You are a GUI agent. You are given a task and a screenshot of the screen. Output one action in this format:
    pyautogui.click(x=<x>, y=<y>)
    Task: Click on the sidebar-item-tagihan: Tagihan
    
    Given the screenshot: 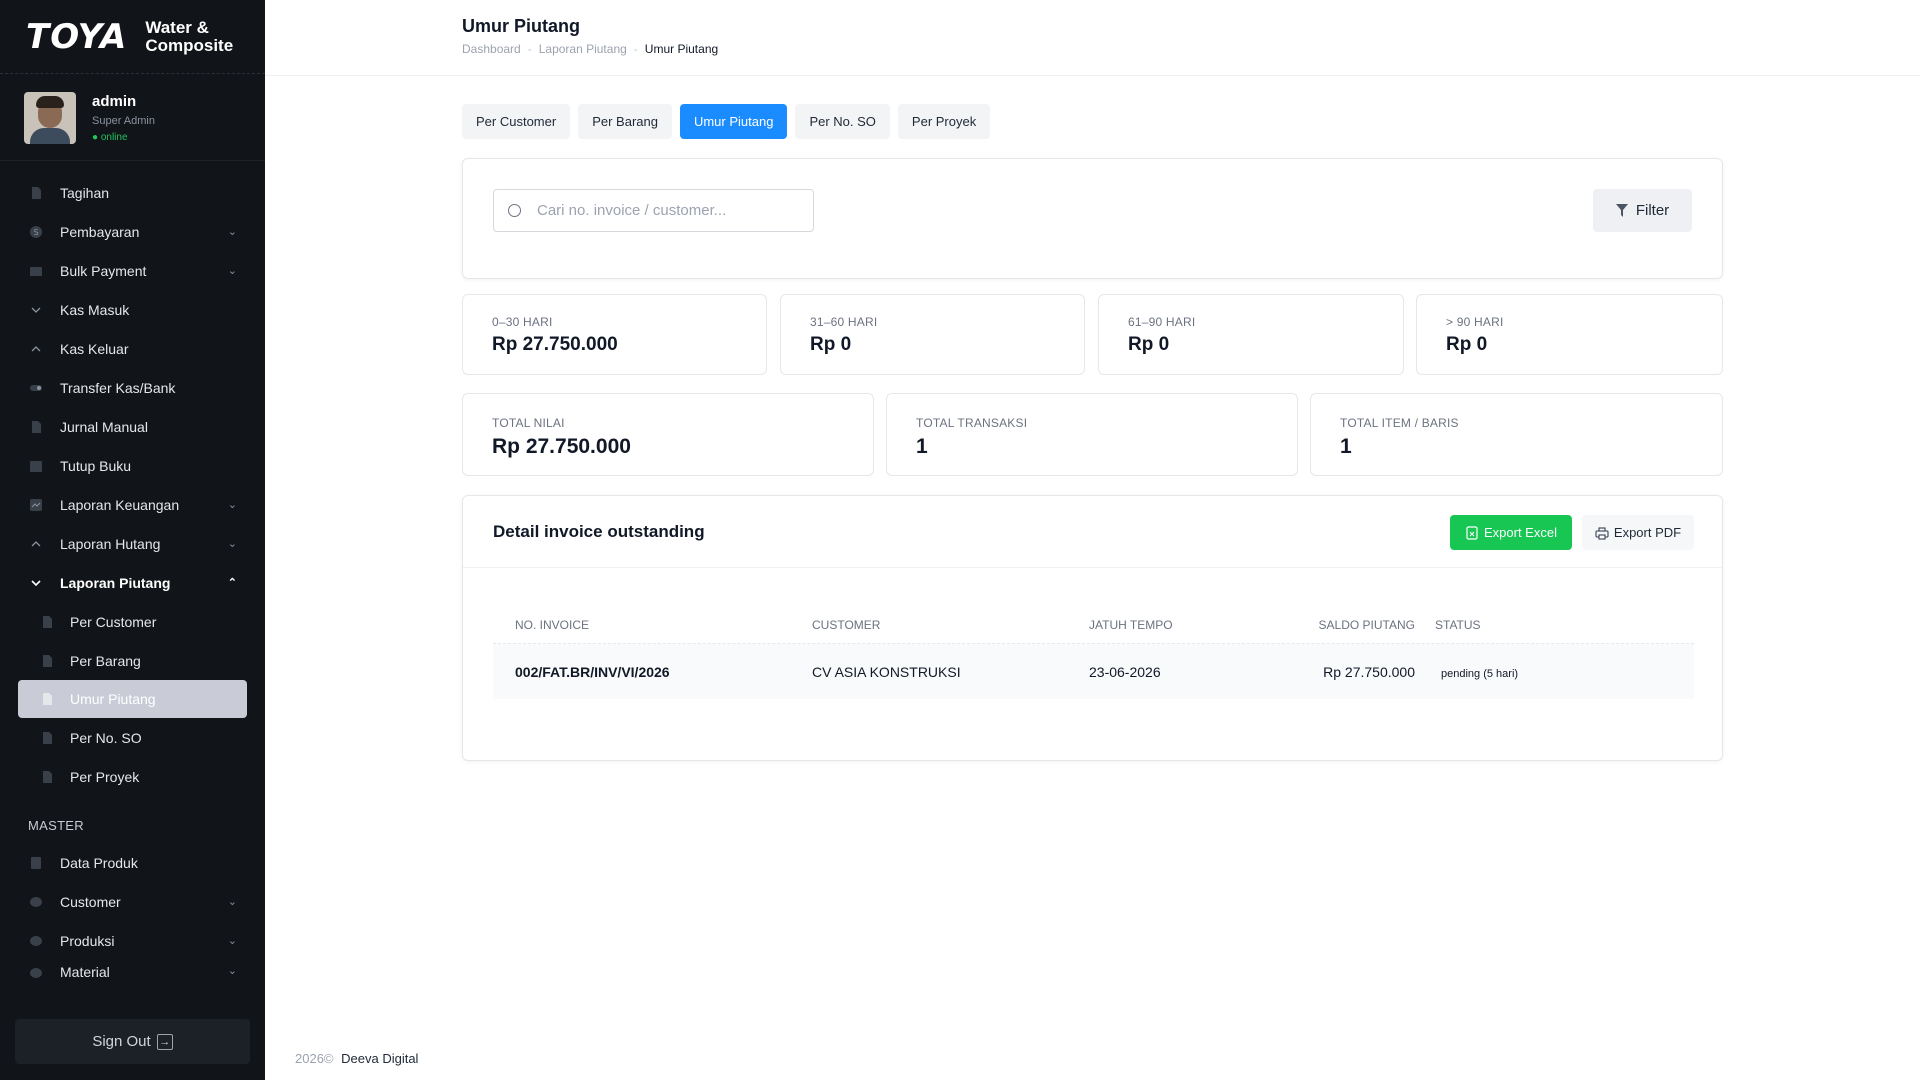 What is the action you would take?
    pyautogui.click(x=132, y=192)
    